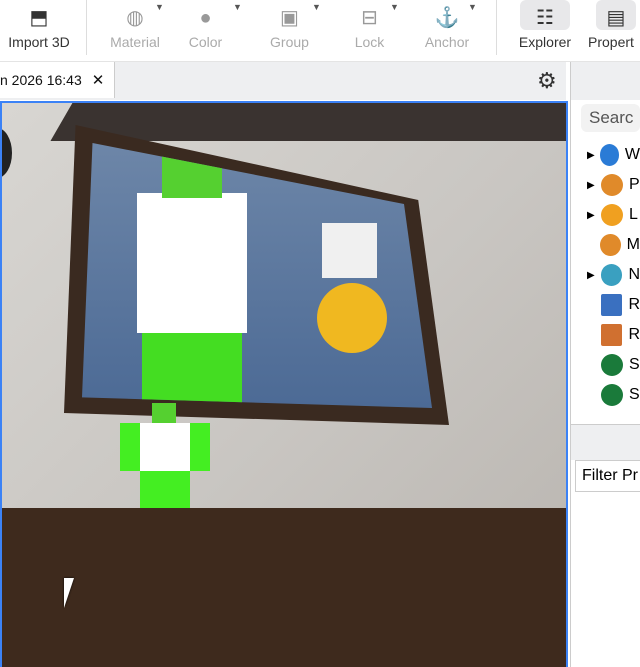  Describe the element at coordinates (447, 30) in the screenshot. I see `anchor-button: ⚓ Anchor ▼` at that location.